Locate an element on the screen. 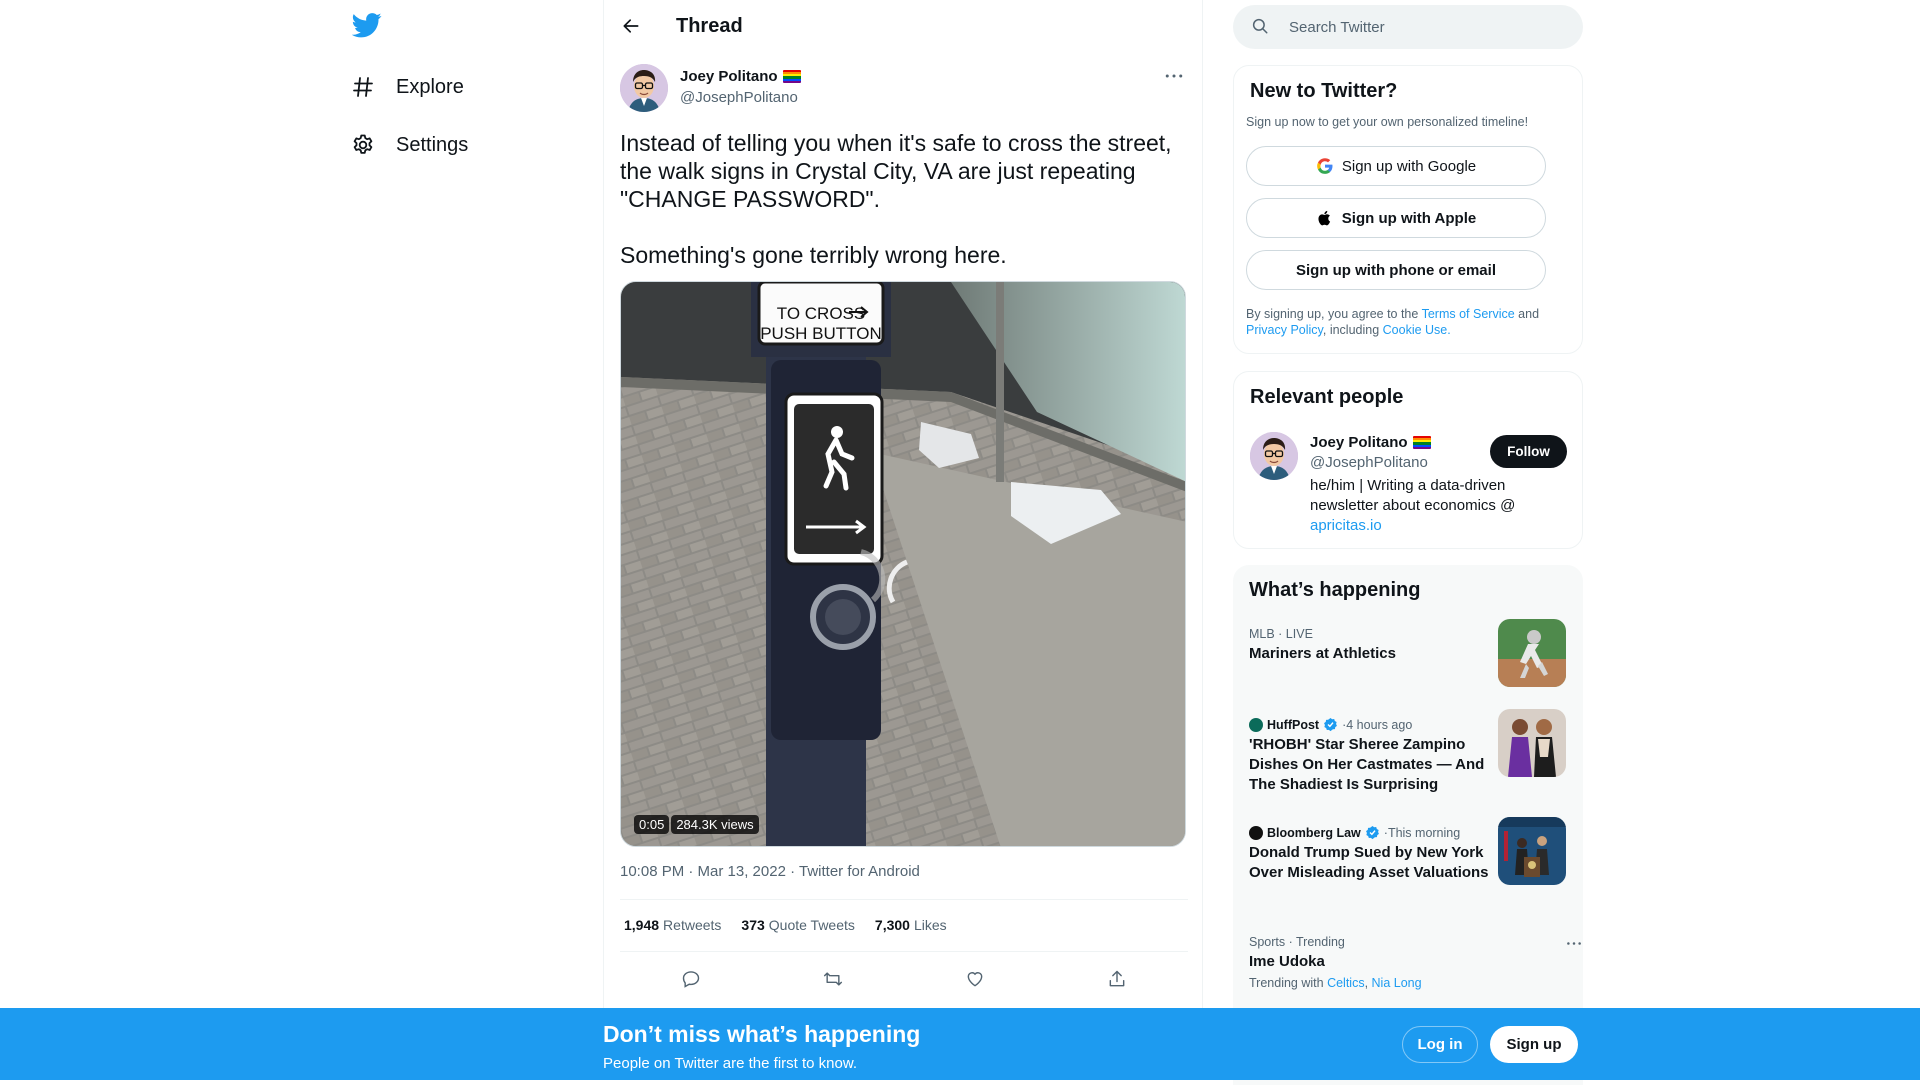  retweet-button is located at coordinates (833, 979).